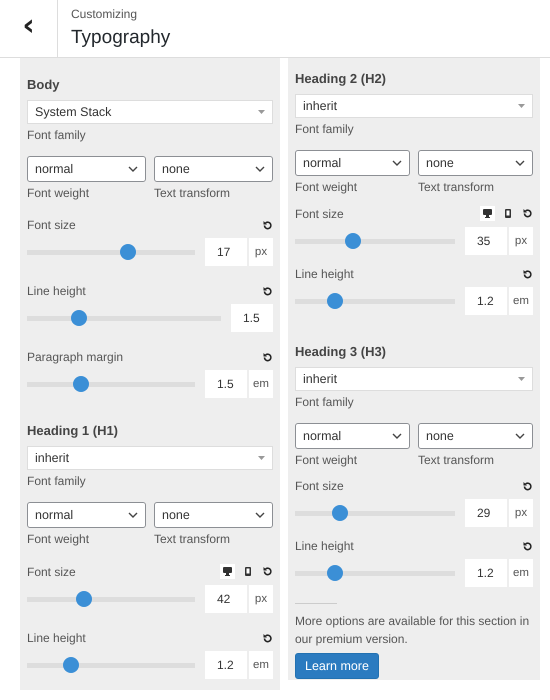 Image resolution: width=550 pixels, height=700 pixels. Describe the element at coordinates (341, 78) in the screenshot. I see `section-heading: Heading 2 (H2)` at that location.